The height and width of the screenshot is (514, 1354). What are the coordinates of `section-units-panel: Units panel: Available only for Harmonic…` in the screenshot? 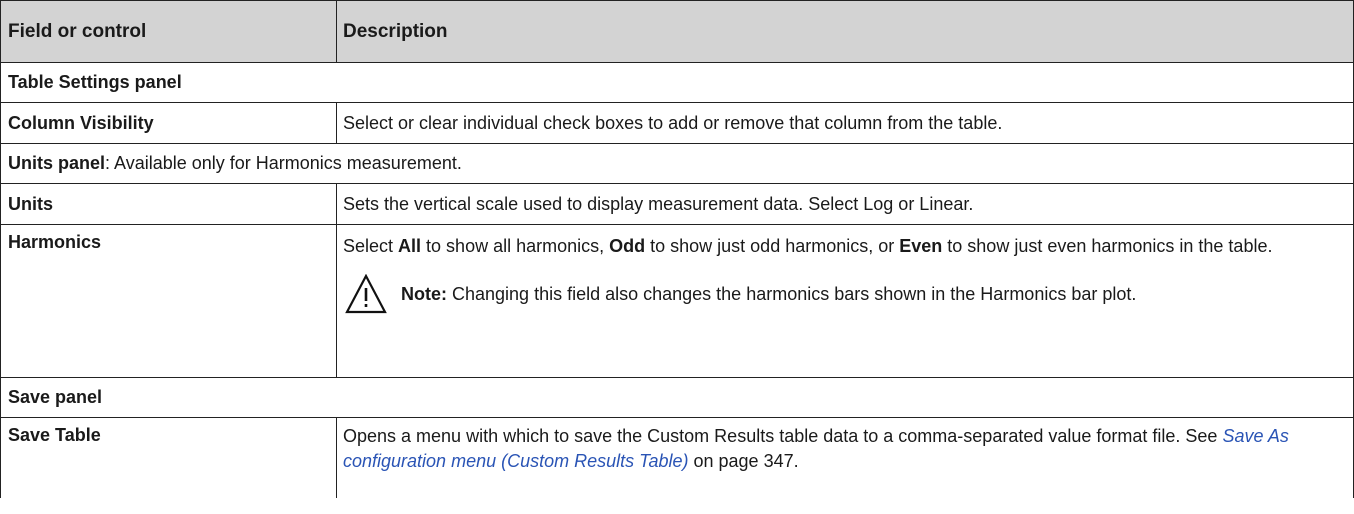 It's located at (677, 164).